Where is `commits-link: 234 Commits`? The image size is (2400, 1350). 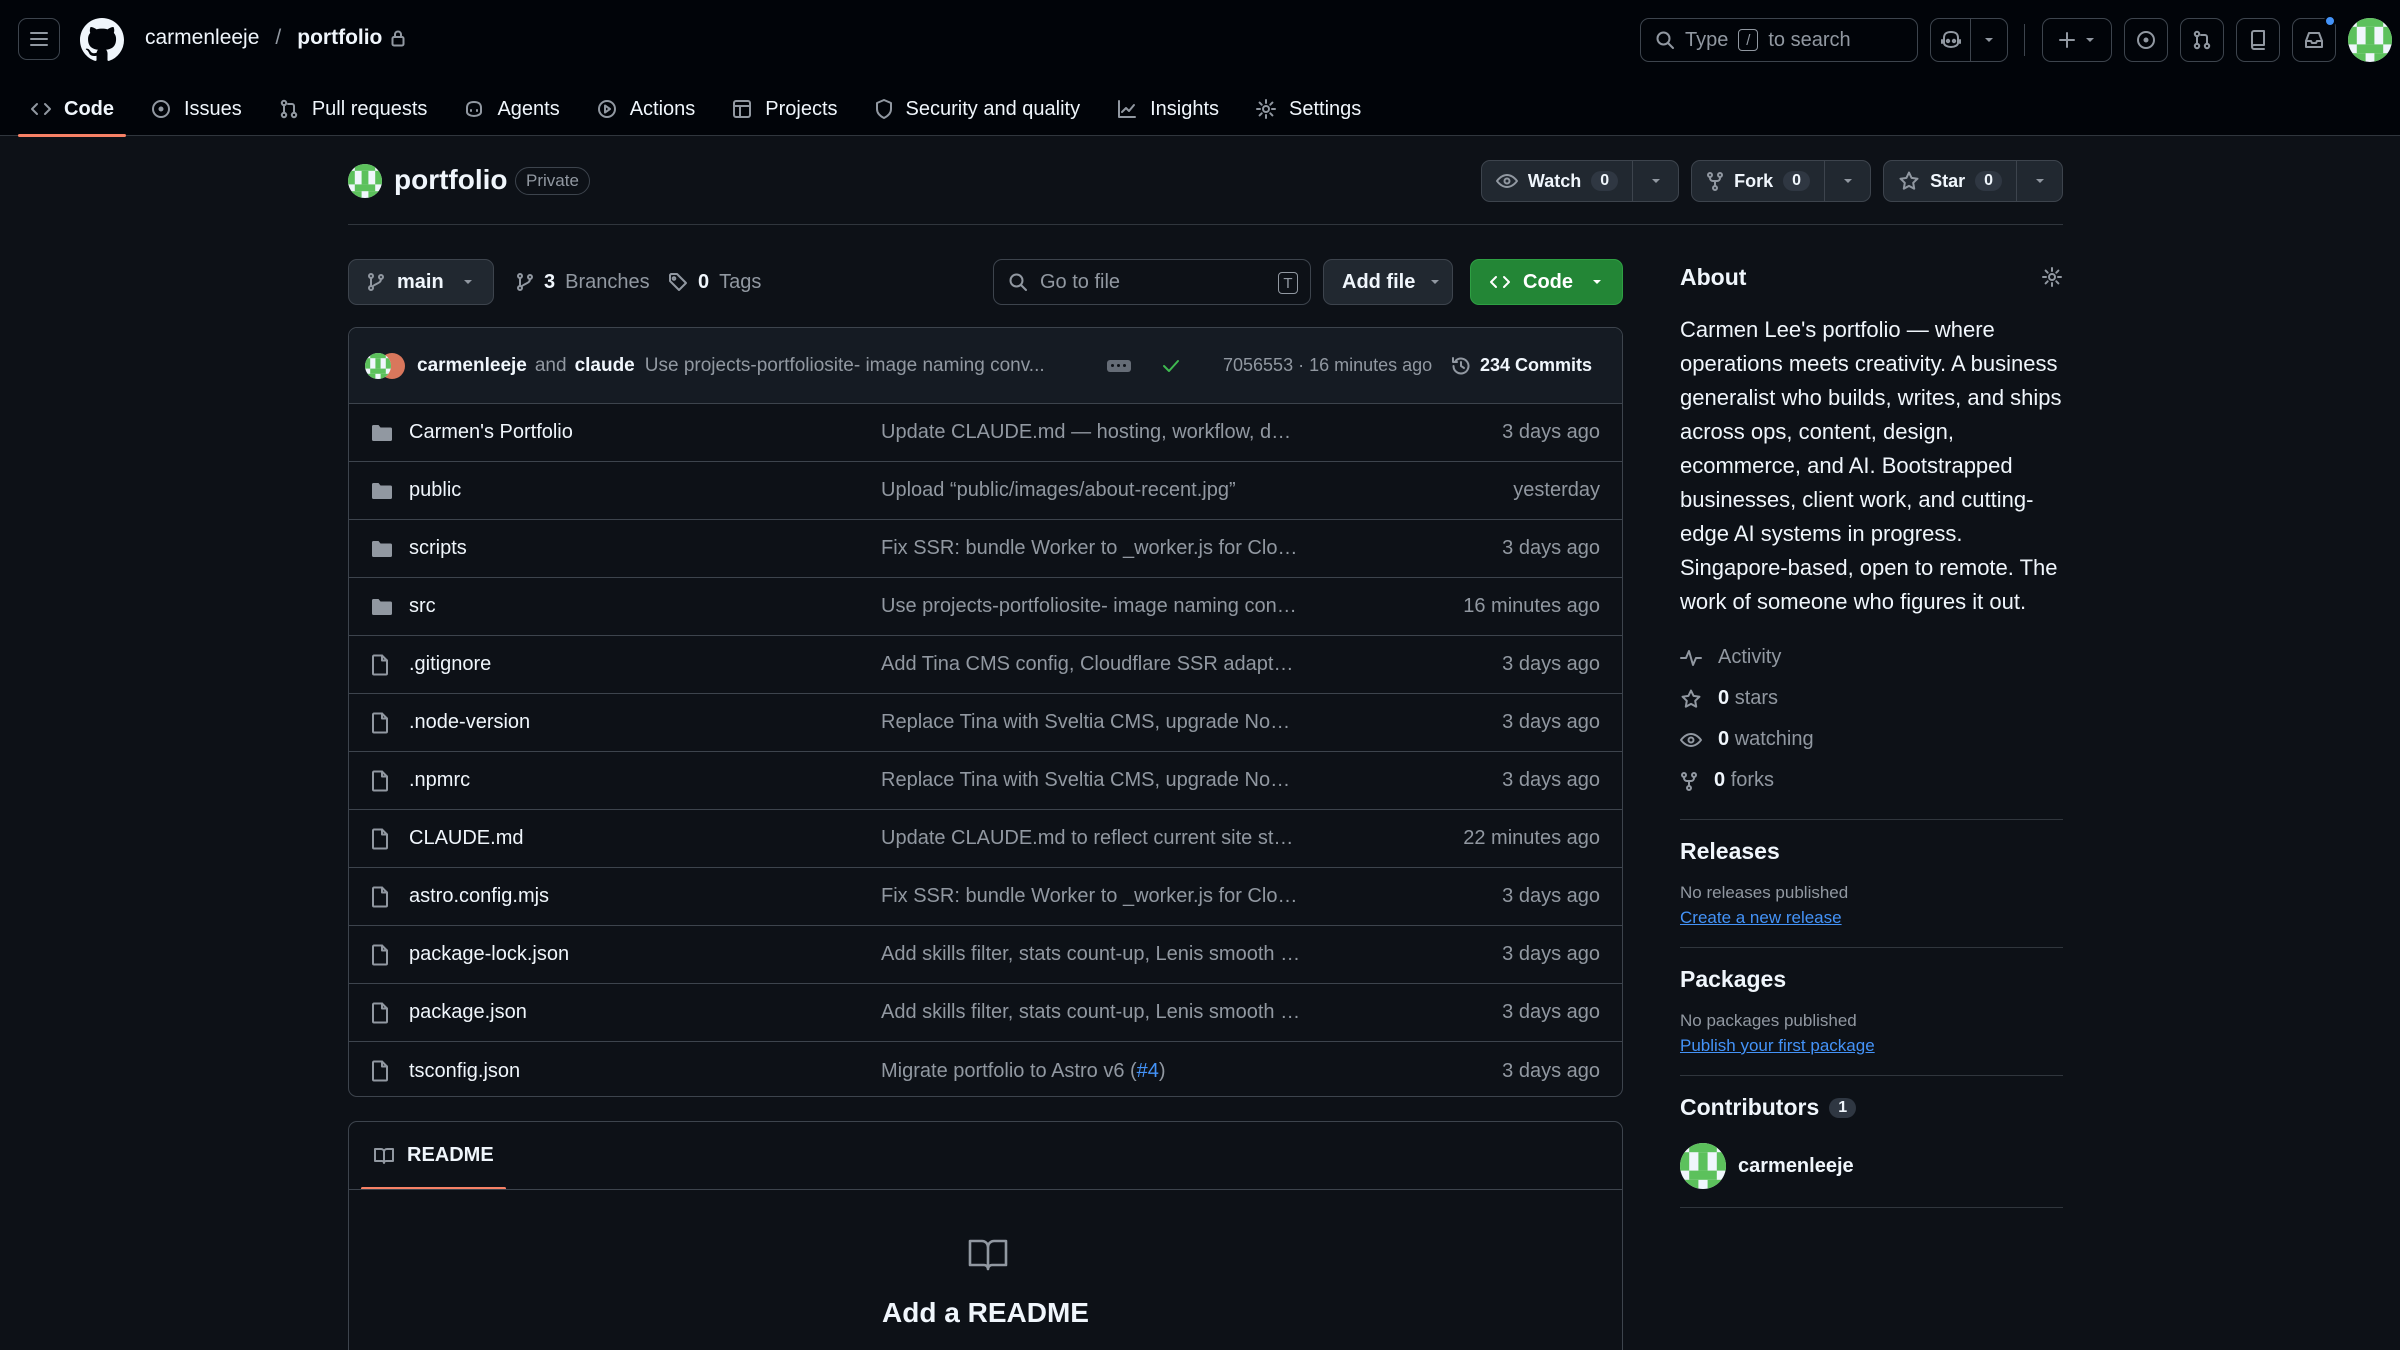
commits-link: 234 Commits is located at coordinates (1521, 366).